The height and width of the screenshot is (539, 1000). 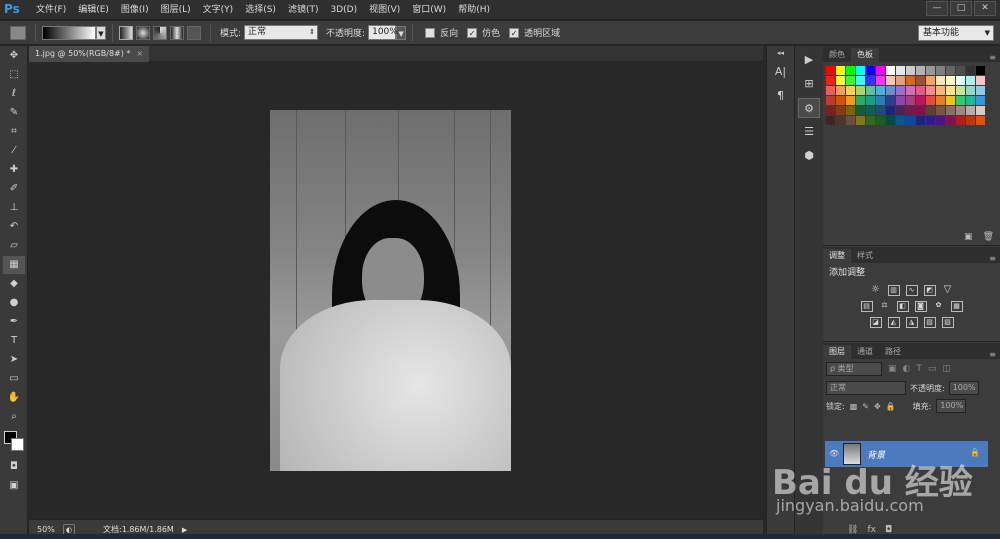 I want to click on linear-gradient-button, so click(x=126, y=32).